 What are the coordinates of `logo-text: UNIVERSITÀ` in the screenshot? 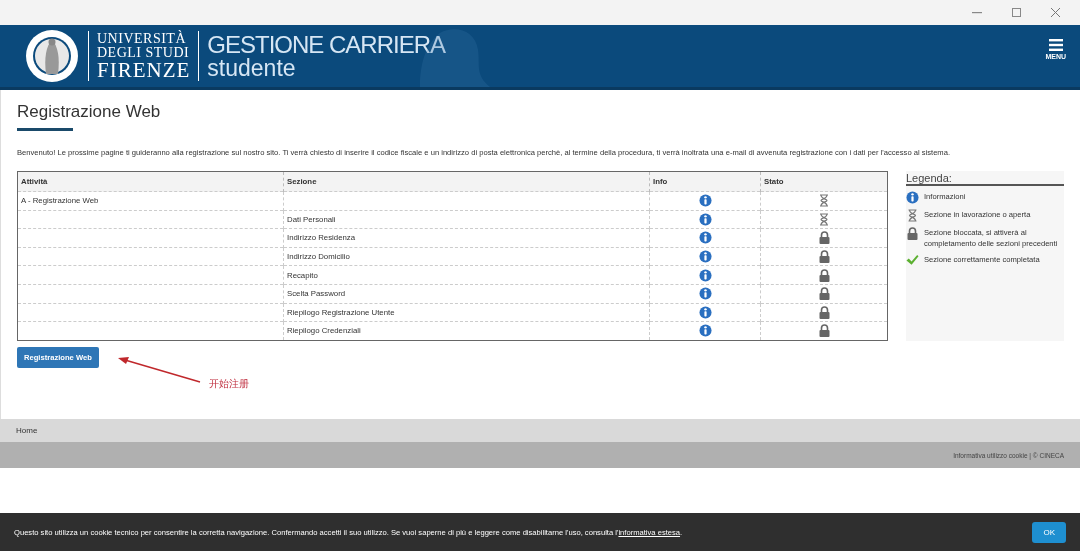 It's located at (142, 38).